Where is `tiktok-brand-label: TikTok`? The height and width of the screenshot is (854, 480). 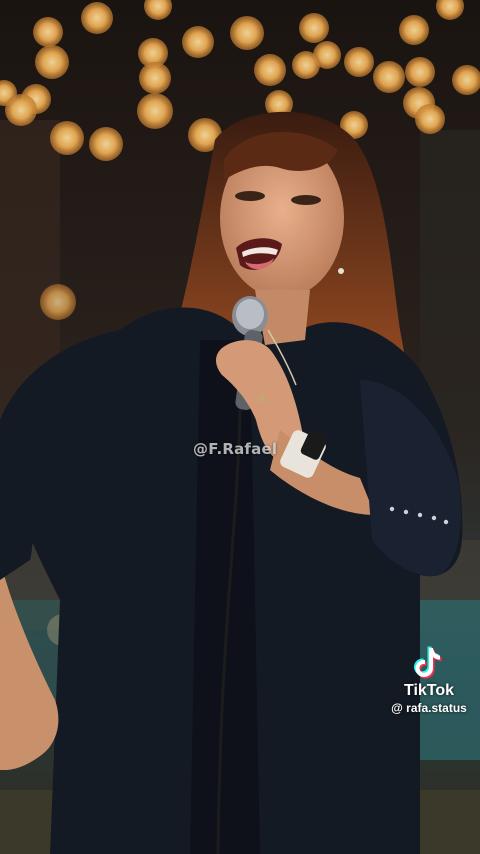 tiktok-brand-label: TikTok is located at coordinates (429, 690).